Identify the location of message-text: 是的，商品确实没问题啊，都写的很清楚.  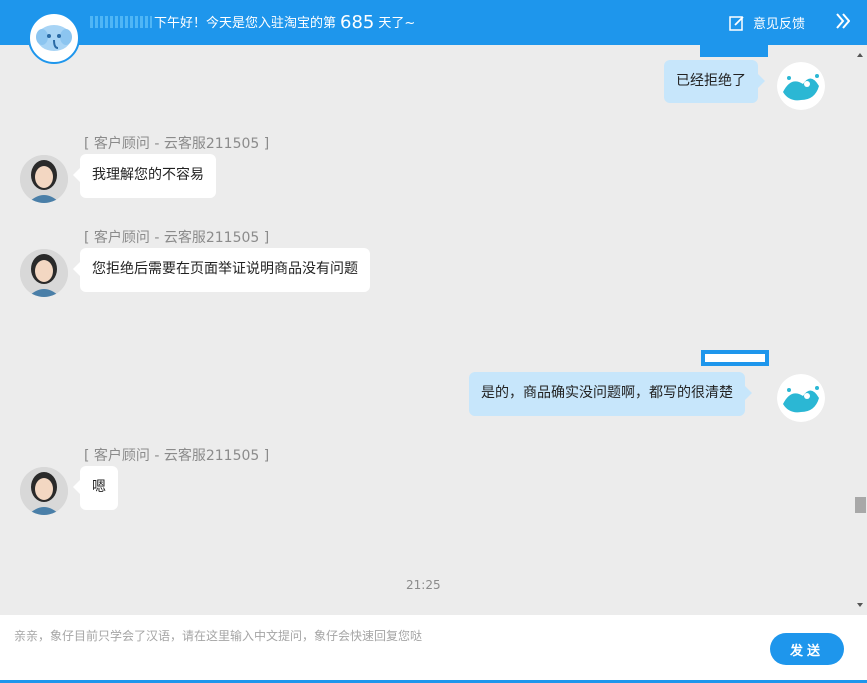
(607, 393).